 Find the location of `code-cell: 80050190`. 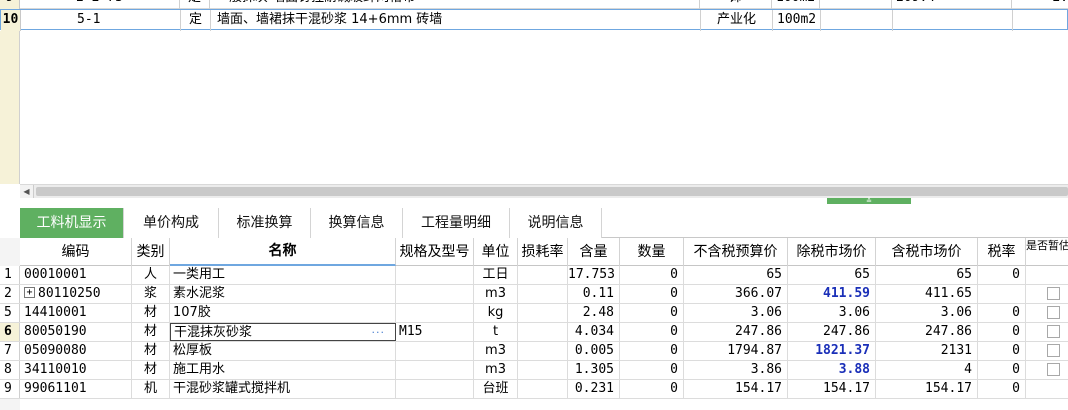

code-cell: 80050190 is located at coordinates (76, 332).